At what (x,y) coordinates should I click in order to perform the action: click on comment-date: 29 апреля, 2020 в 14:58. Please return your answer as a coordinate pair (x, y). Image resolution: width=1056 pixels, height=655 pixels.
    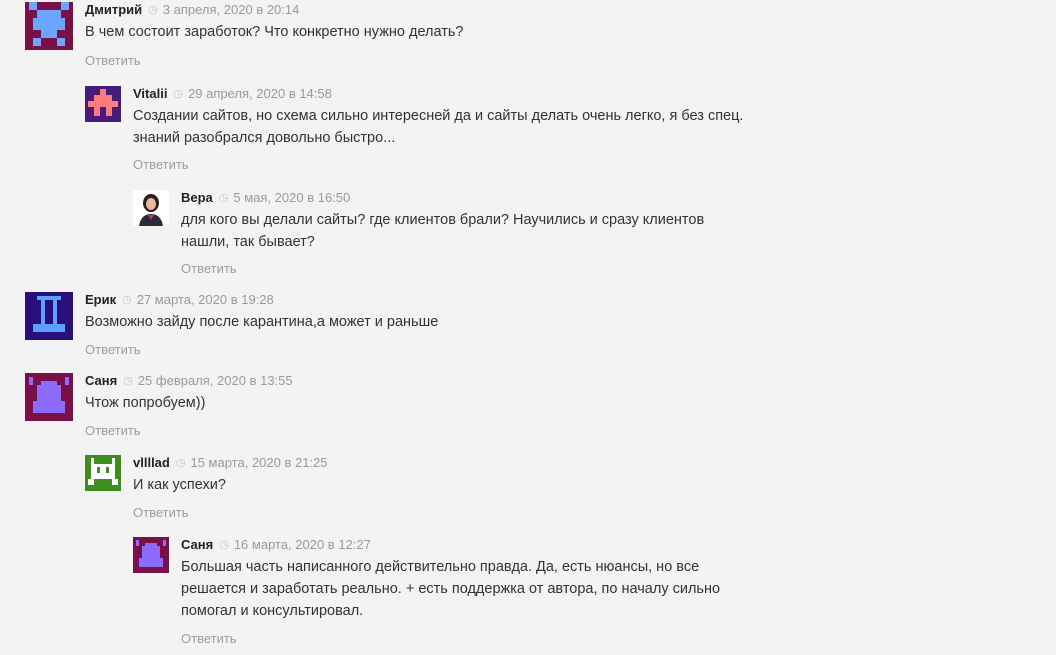
    Looking at the image, I should click on (260, 94).